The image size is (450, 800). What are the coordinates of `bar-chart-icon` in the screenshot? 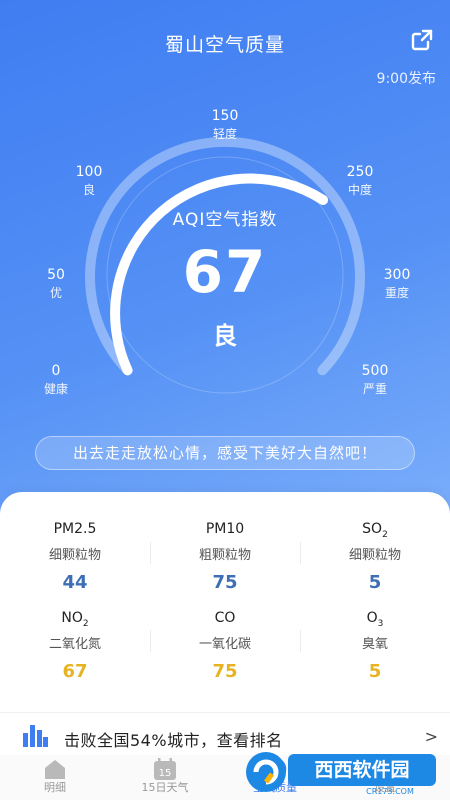 It's located at (35, 736).